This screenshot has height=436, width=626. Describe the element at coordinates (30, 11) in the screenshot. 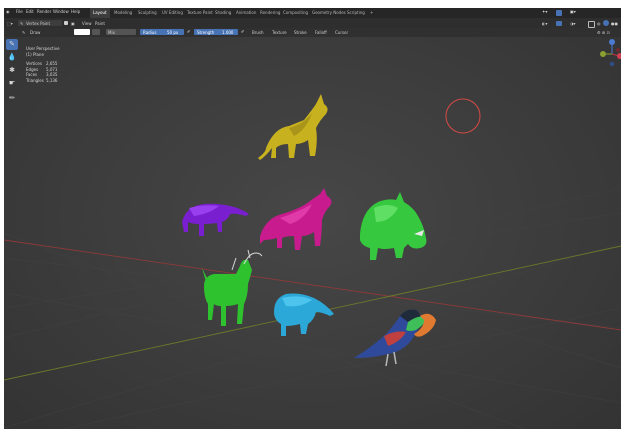

I see `menu-edit: Edit` at that location.